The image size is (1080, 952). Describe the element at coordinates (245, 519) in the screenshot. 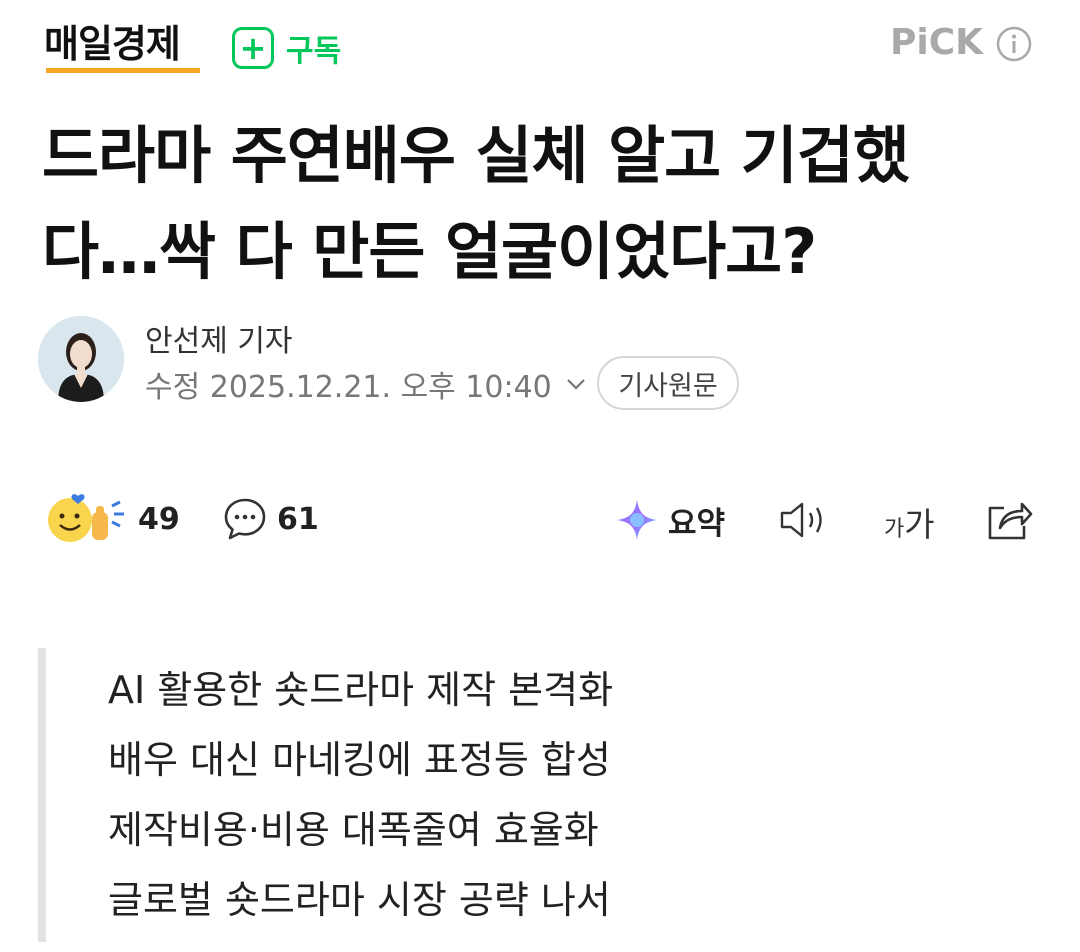

I see `comment-icon` at that location.